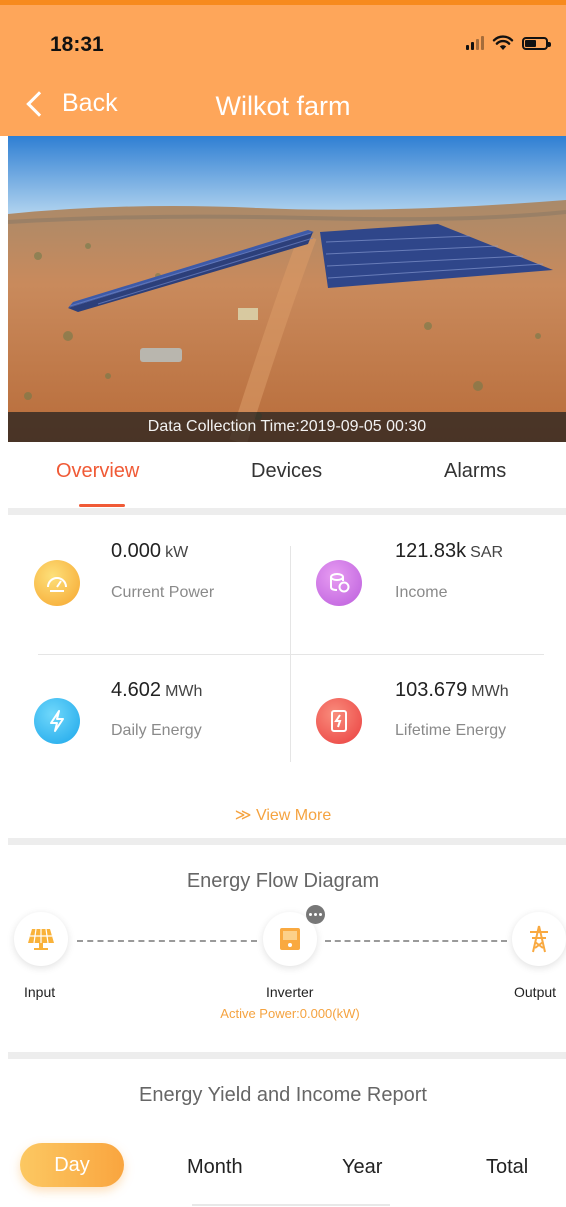 The image size is (566, 1207). I want to click on coins-icon, so click(339, 583).